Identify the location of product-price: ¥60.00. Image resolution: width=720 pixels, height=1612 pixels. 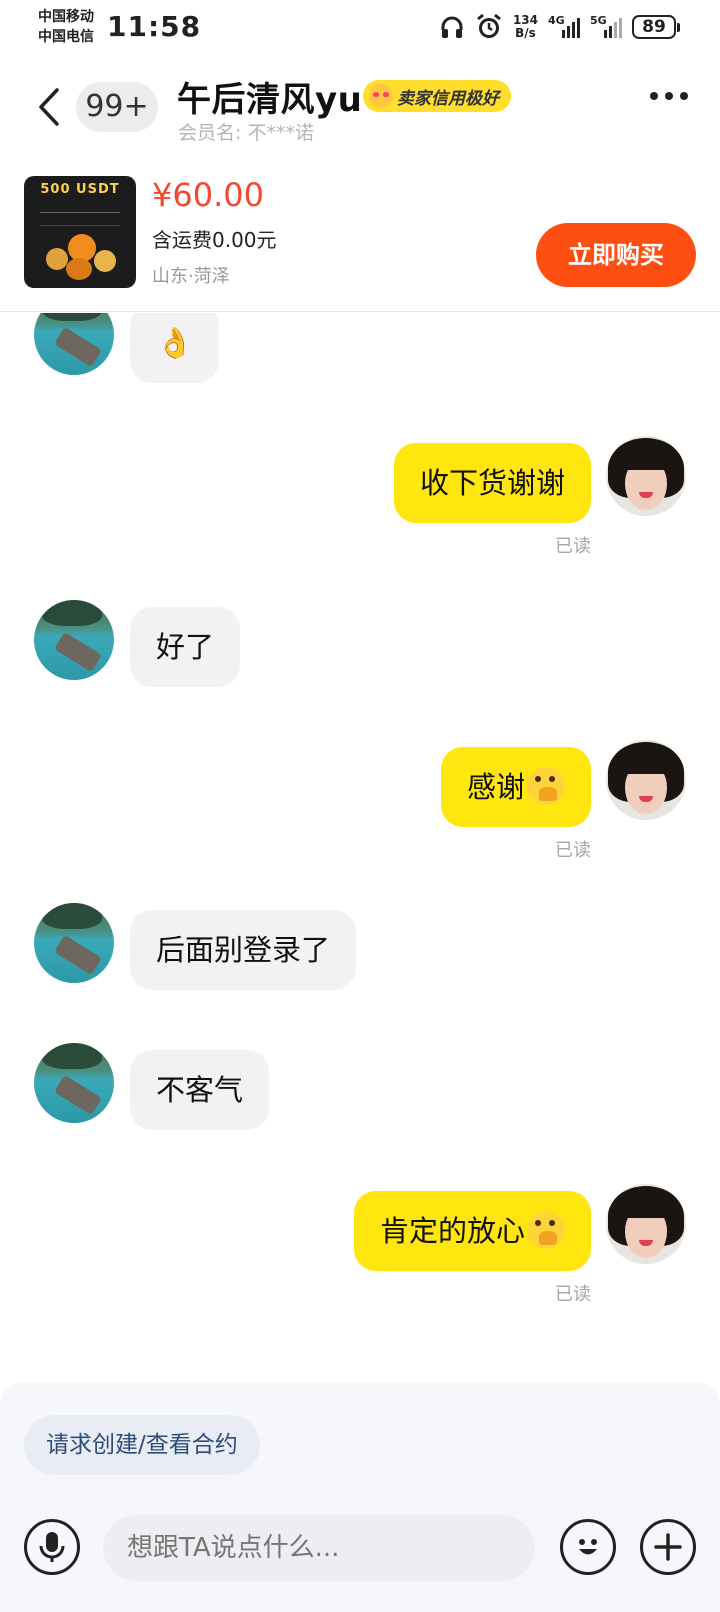
(208, 195).